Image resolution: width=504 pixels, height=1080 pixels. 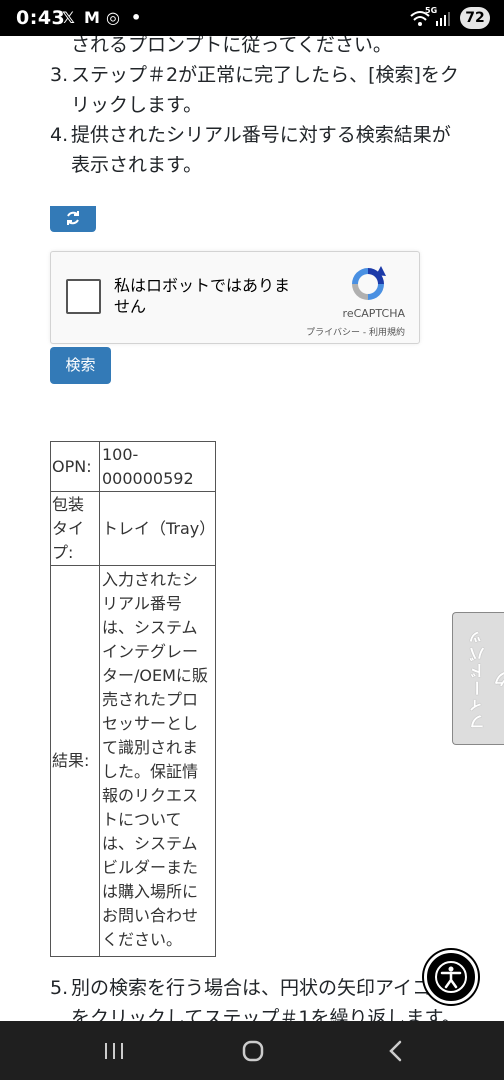 I want to click on table-row: OPN: 100-000000592, so click(x=133, y=466).